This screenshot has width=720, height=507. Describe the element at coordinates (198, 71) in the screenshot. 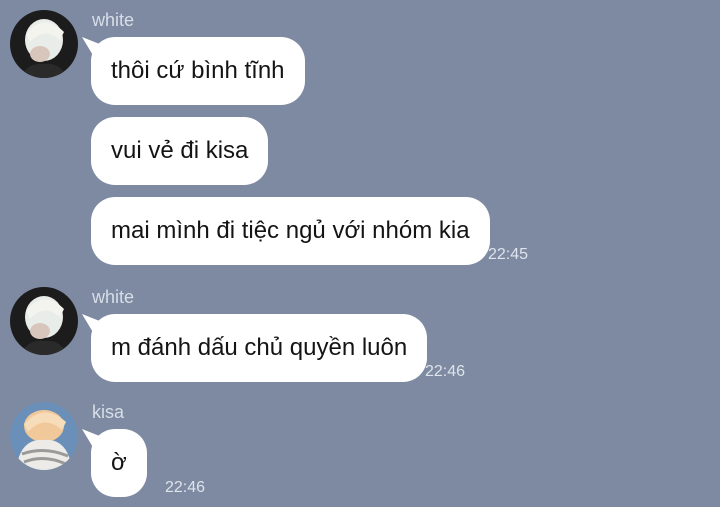

I see `message-bubble: thôi cứ bình tĩnh` at that location.